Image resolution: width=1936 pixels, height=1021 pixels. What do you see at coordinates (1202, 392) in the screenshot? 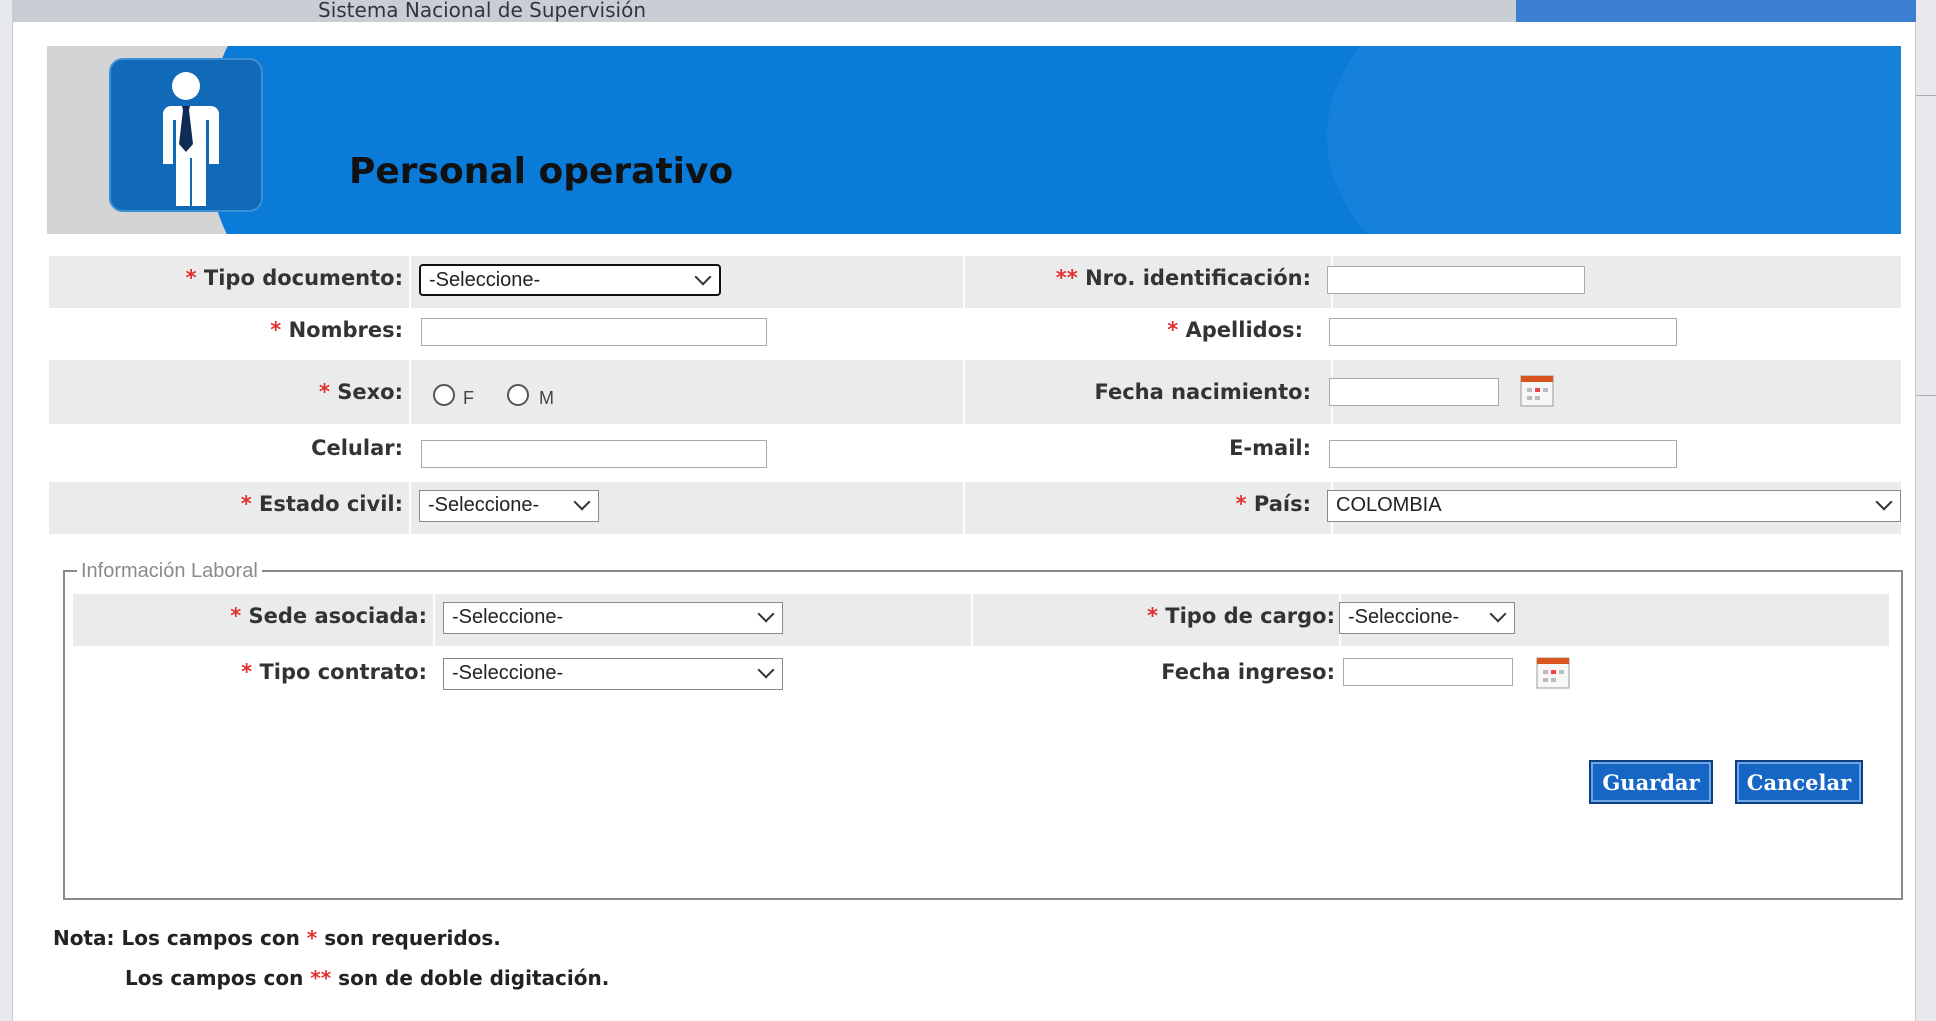
I see `fecha-nacimiento-label: Fecha nacimiento:` at bounding box center [1202, 392].